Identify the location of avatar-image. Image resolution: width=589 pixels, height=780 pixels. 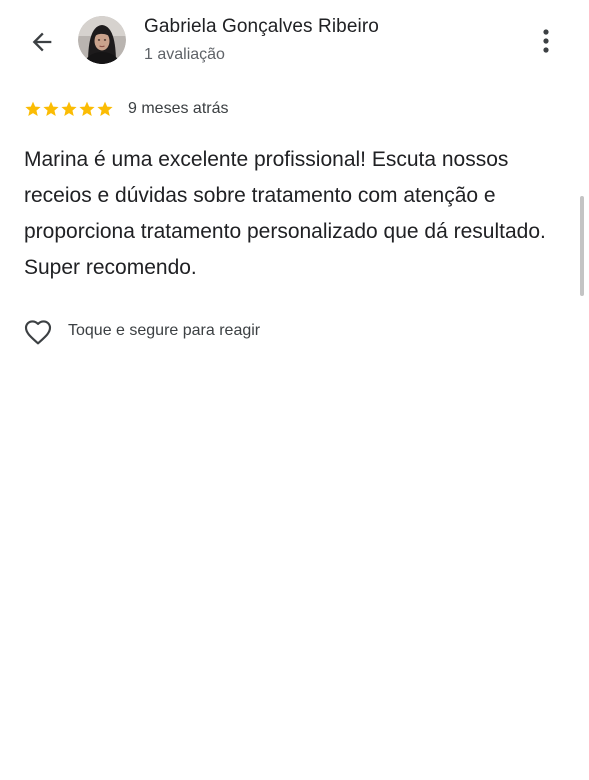
(102, 40).